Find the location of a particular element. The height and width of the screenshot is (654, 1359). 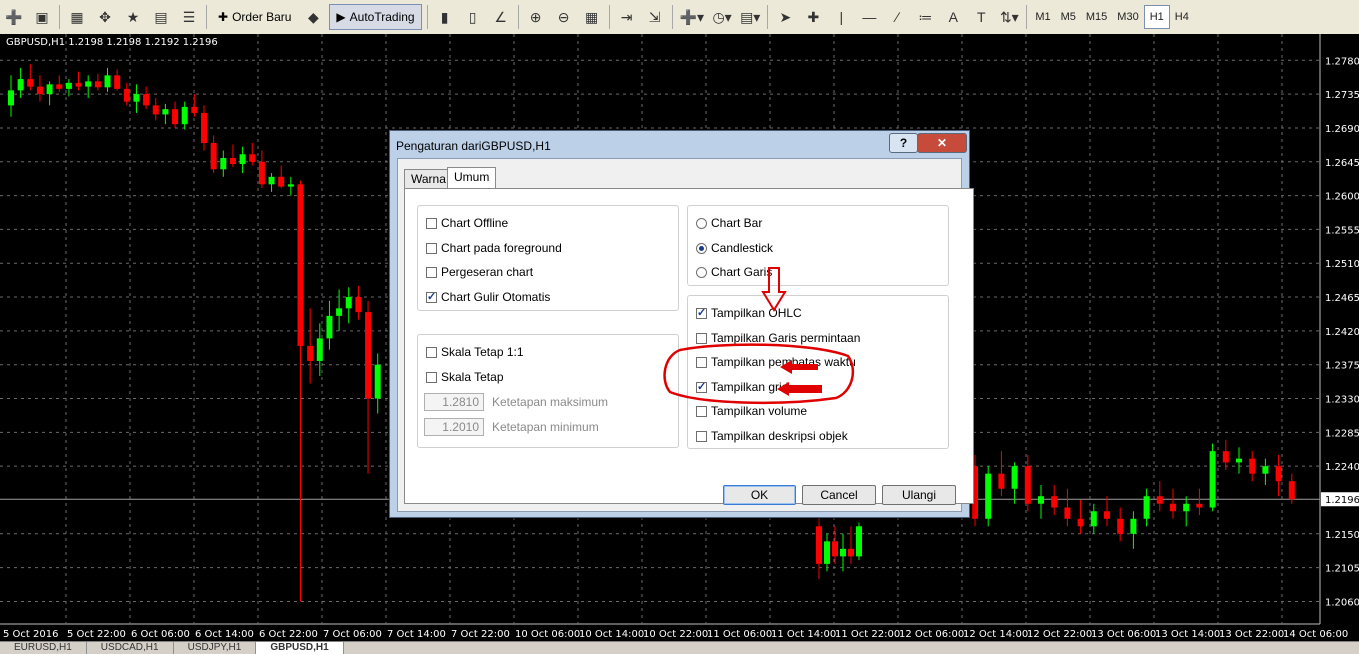

show-ohlc-option: Tampilkan OHLC is located at coordinates (749, 313).